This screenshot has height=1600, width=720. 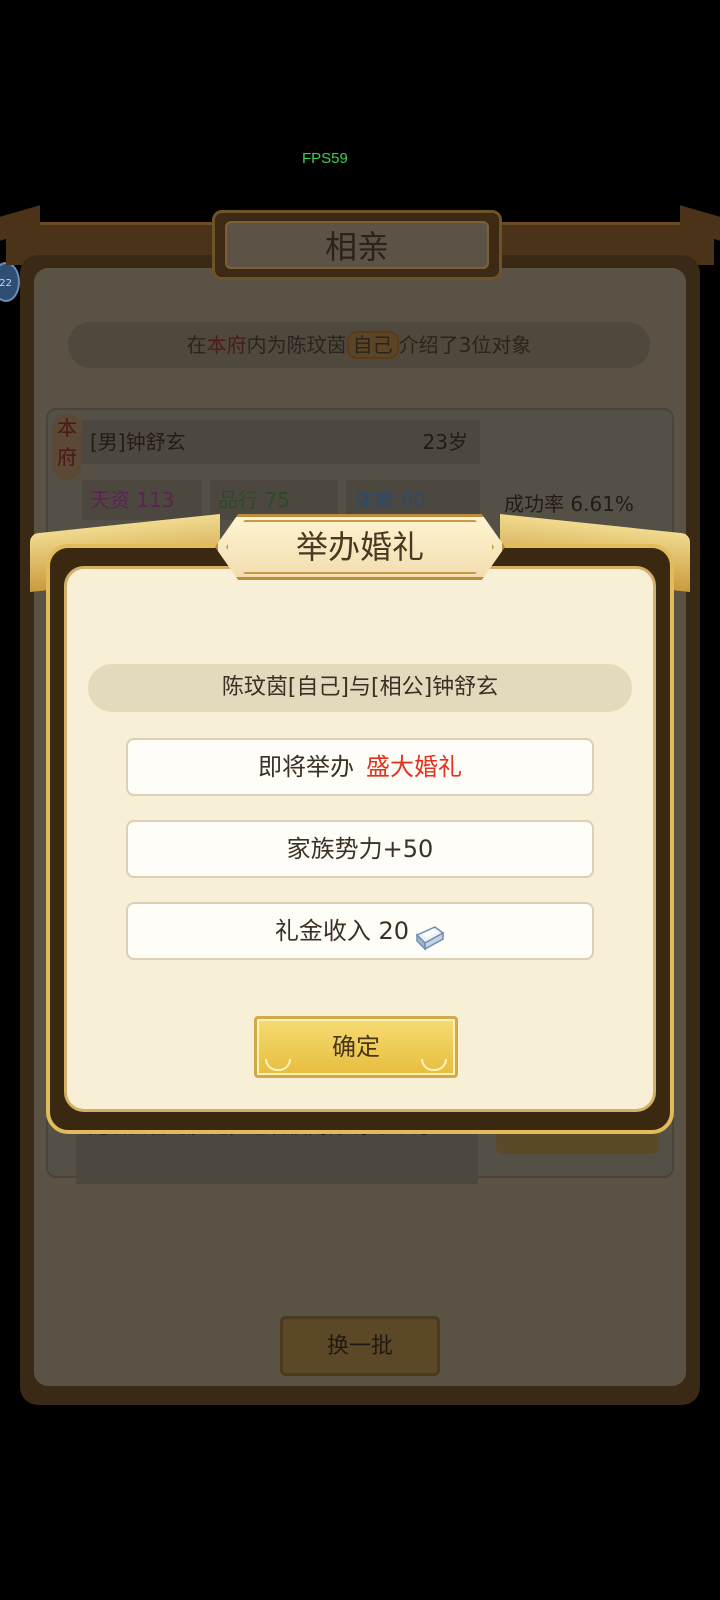 I want to click on success-rate: 成功率 6.61%, so click(x=569, y=504).